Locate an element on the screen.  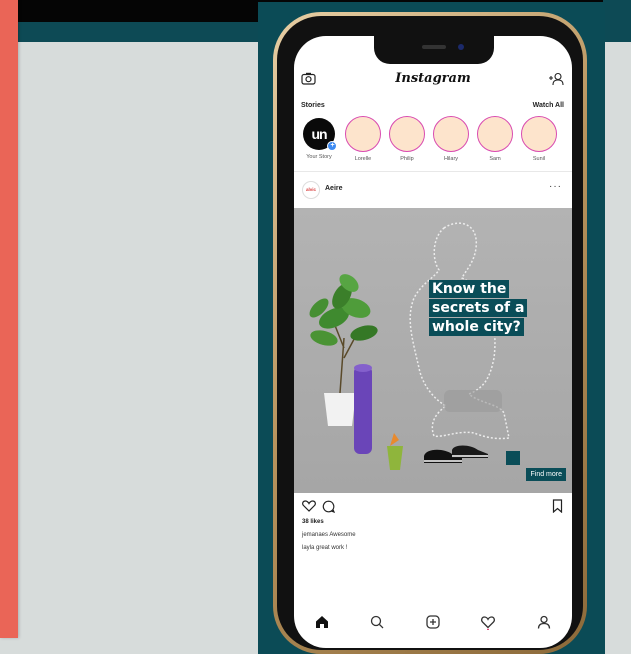
comment-icon is located at coordinates (328, 506).